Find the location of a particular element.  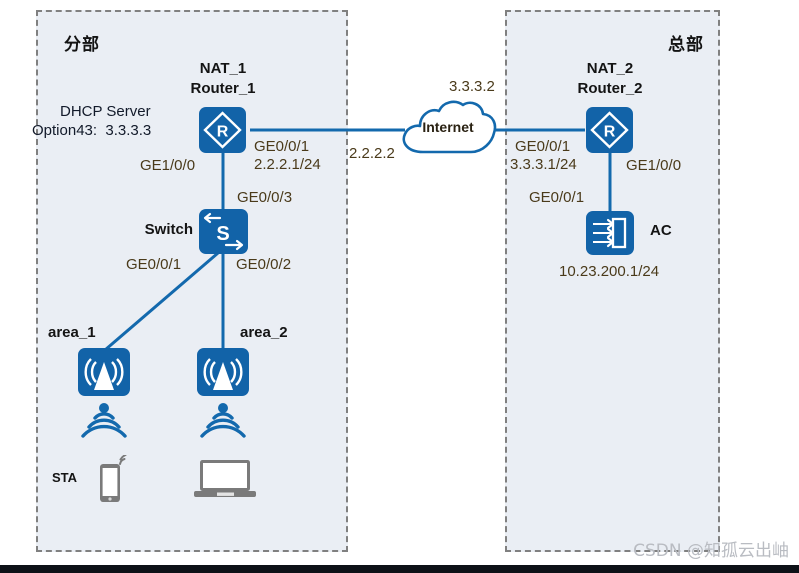

device-ac is located at coordinates (610, 233).